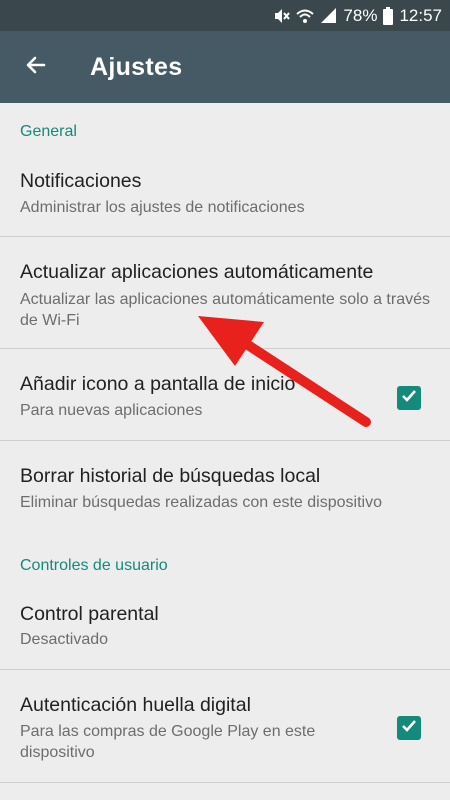 This screenshot has width=450, height=800. What do you see at coordinates (170, 476) in the screenshot?
I see `setting-title: Borrar historial de búsquedas local` at bounding box center [170, 476].